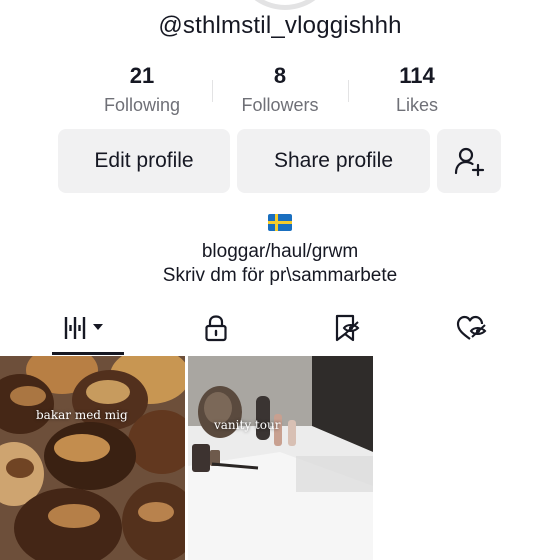  I want to click on edit-profile-label: Edit profile, so click(144, 160).